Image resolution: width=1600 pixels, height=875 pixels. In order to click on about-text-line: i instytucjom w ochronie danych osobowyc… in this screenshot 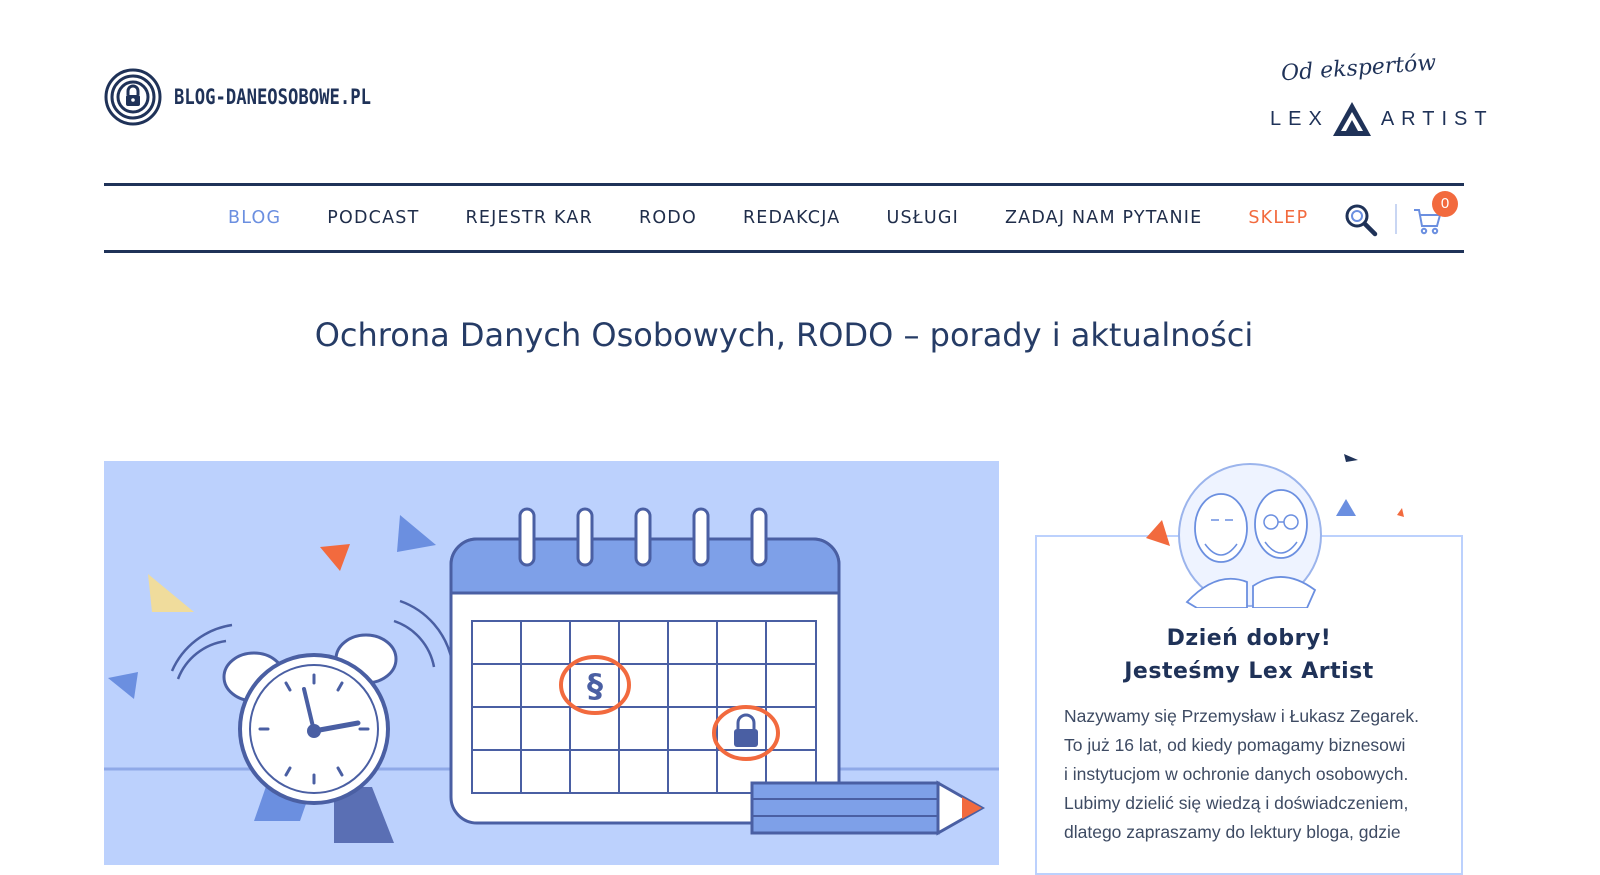, I will do `click(1236, 774)`.